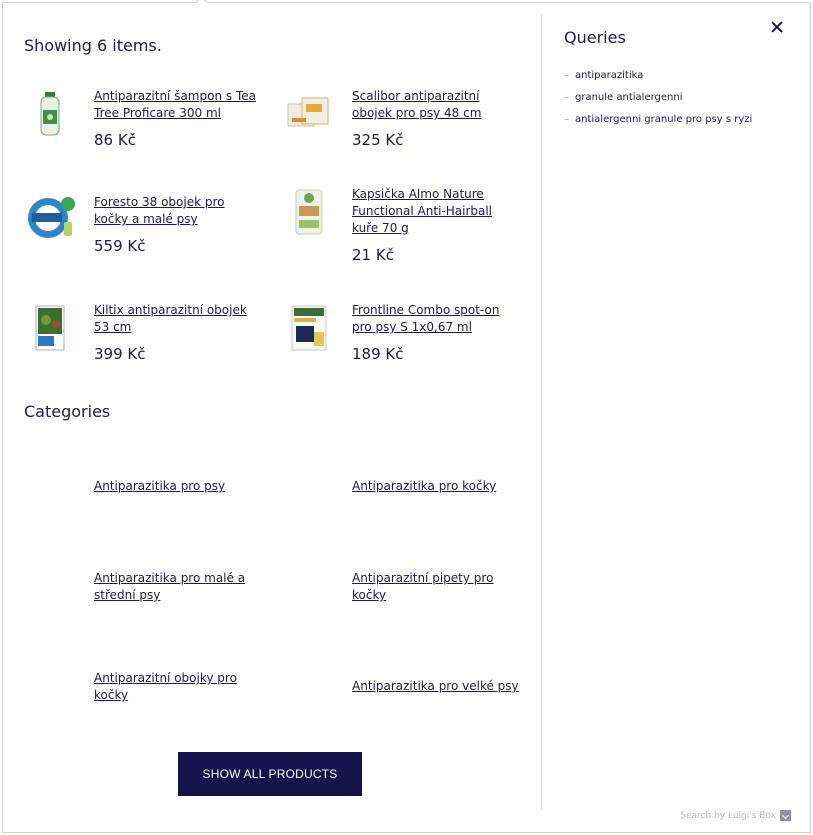  I want to click on query-text: granule antialergenni, so click(629, 97).